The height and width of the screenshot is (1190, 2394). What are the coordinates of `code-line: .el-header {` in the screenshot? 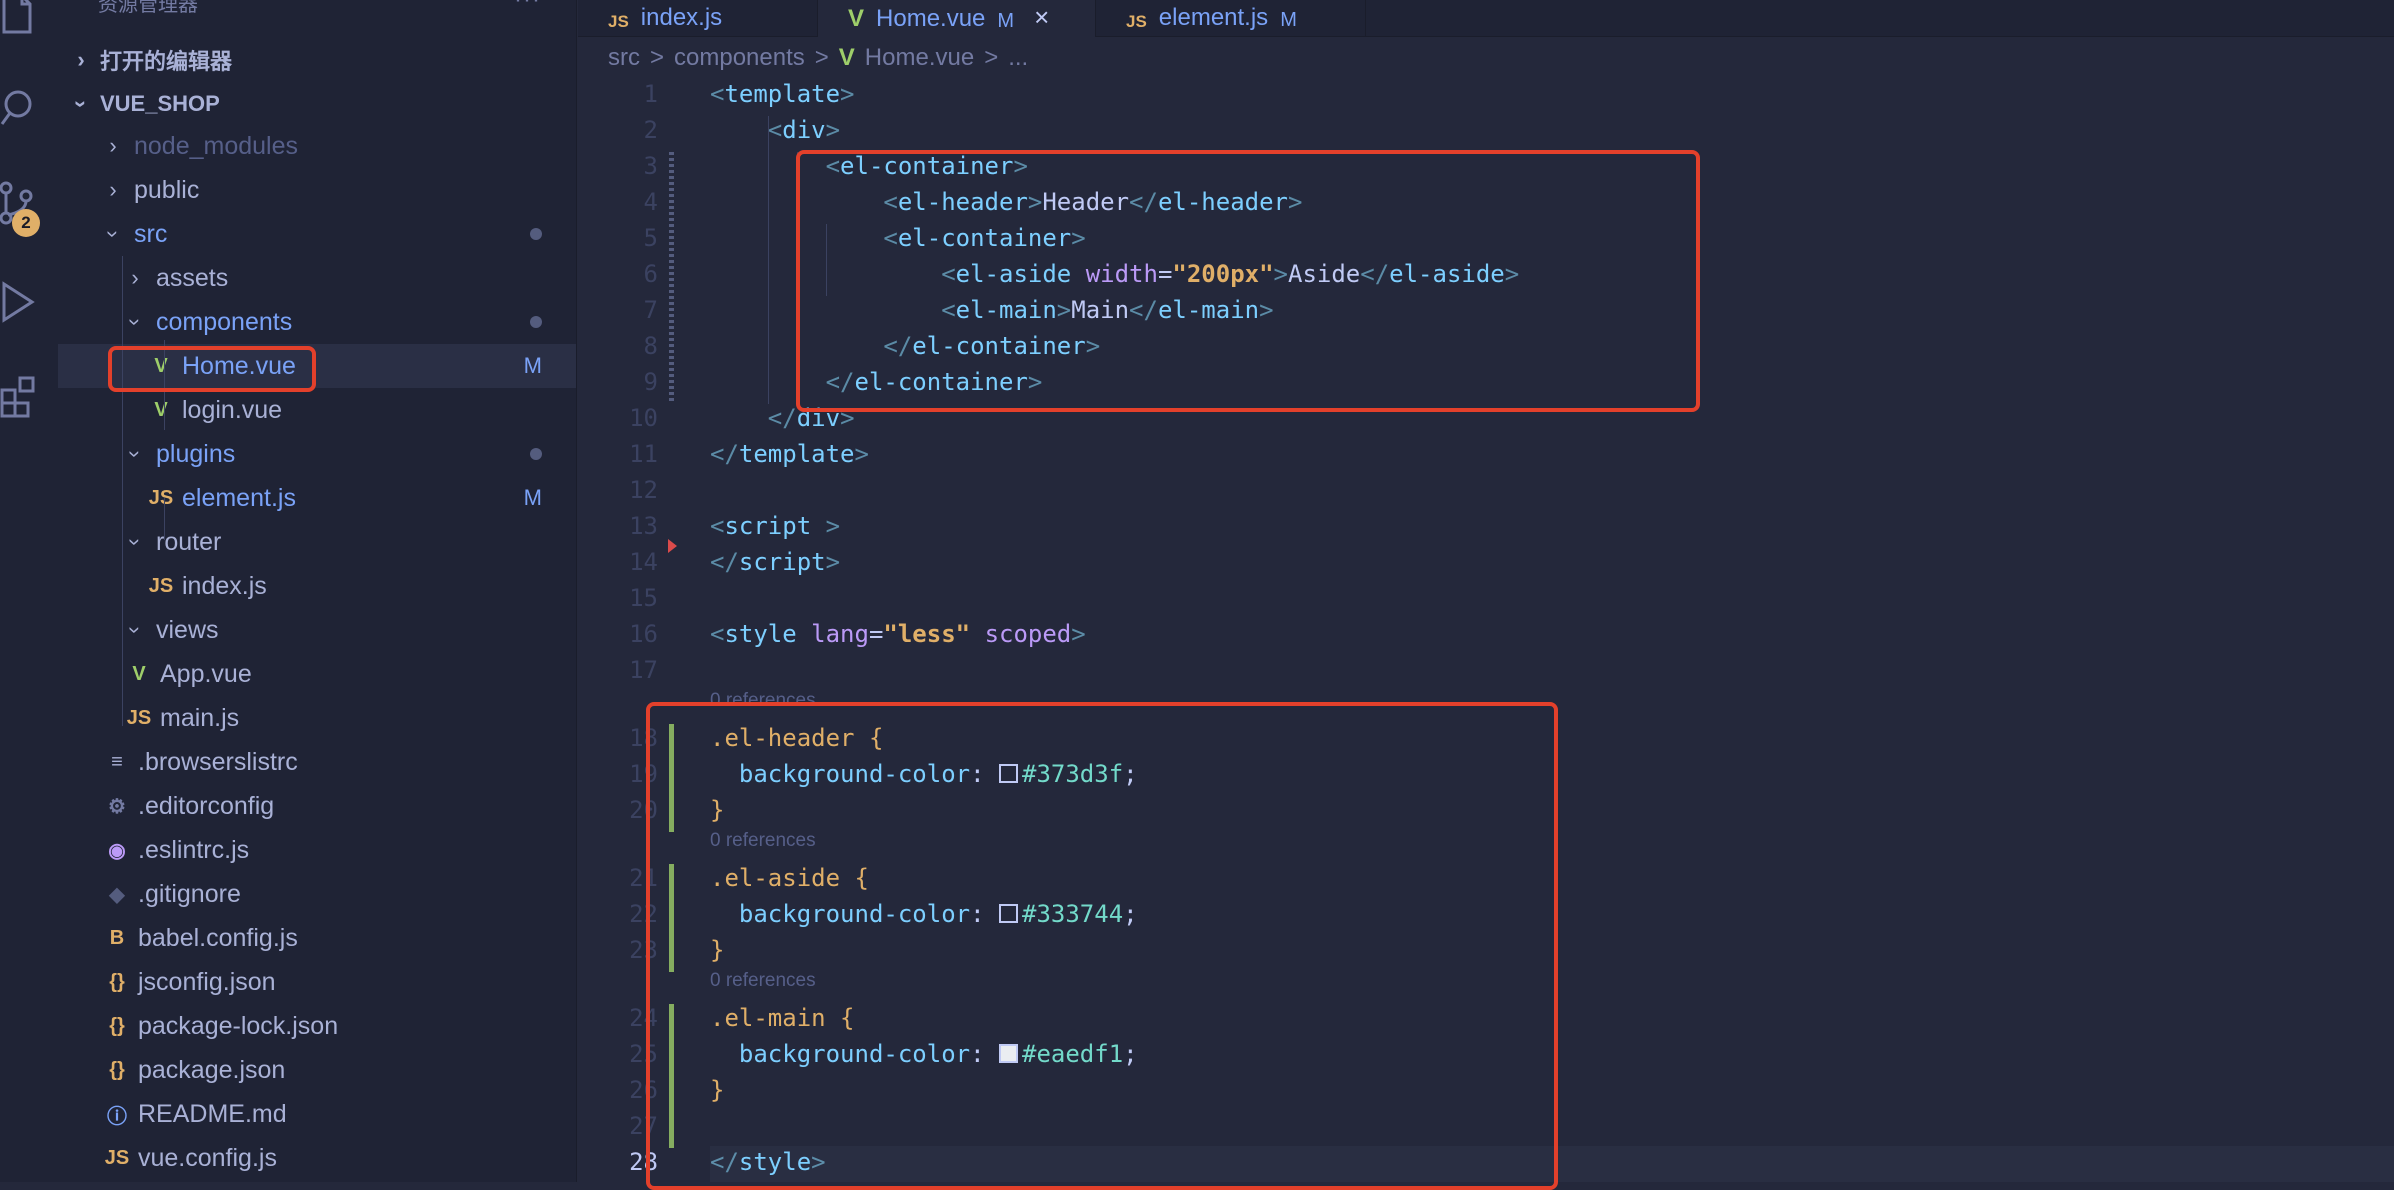 It's located at (796, 738).